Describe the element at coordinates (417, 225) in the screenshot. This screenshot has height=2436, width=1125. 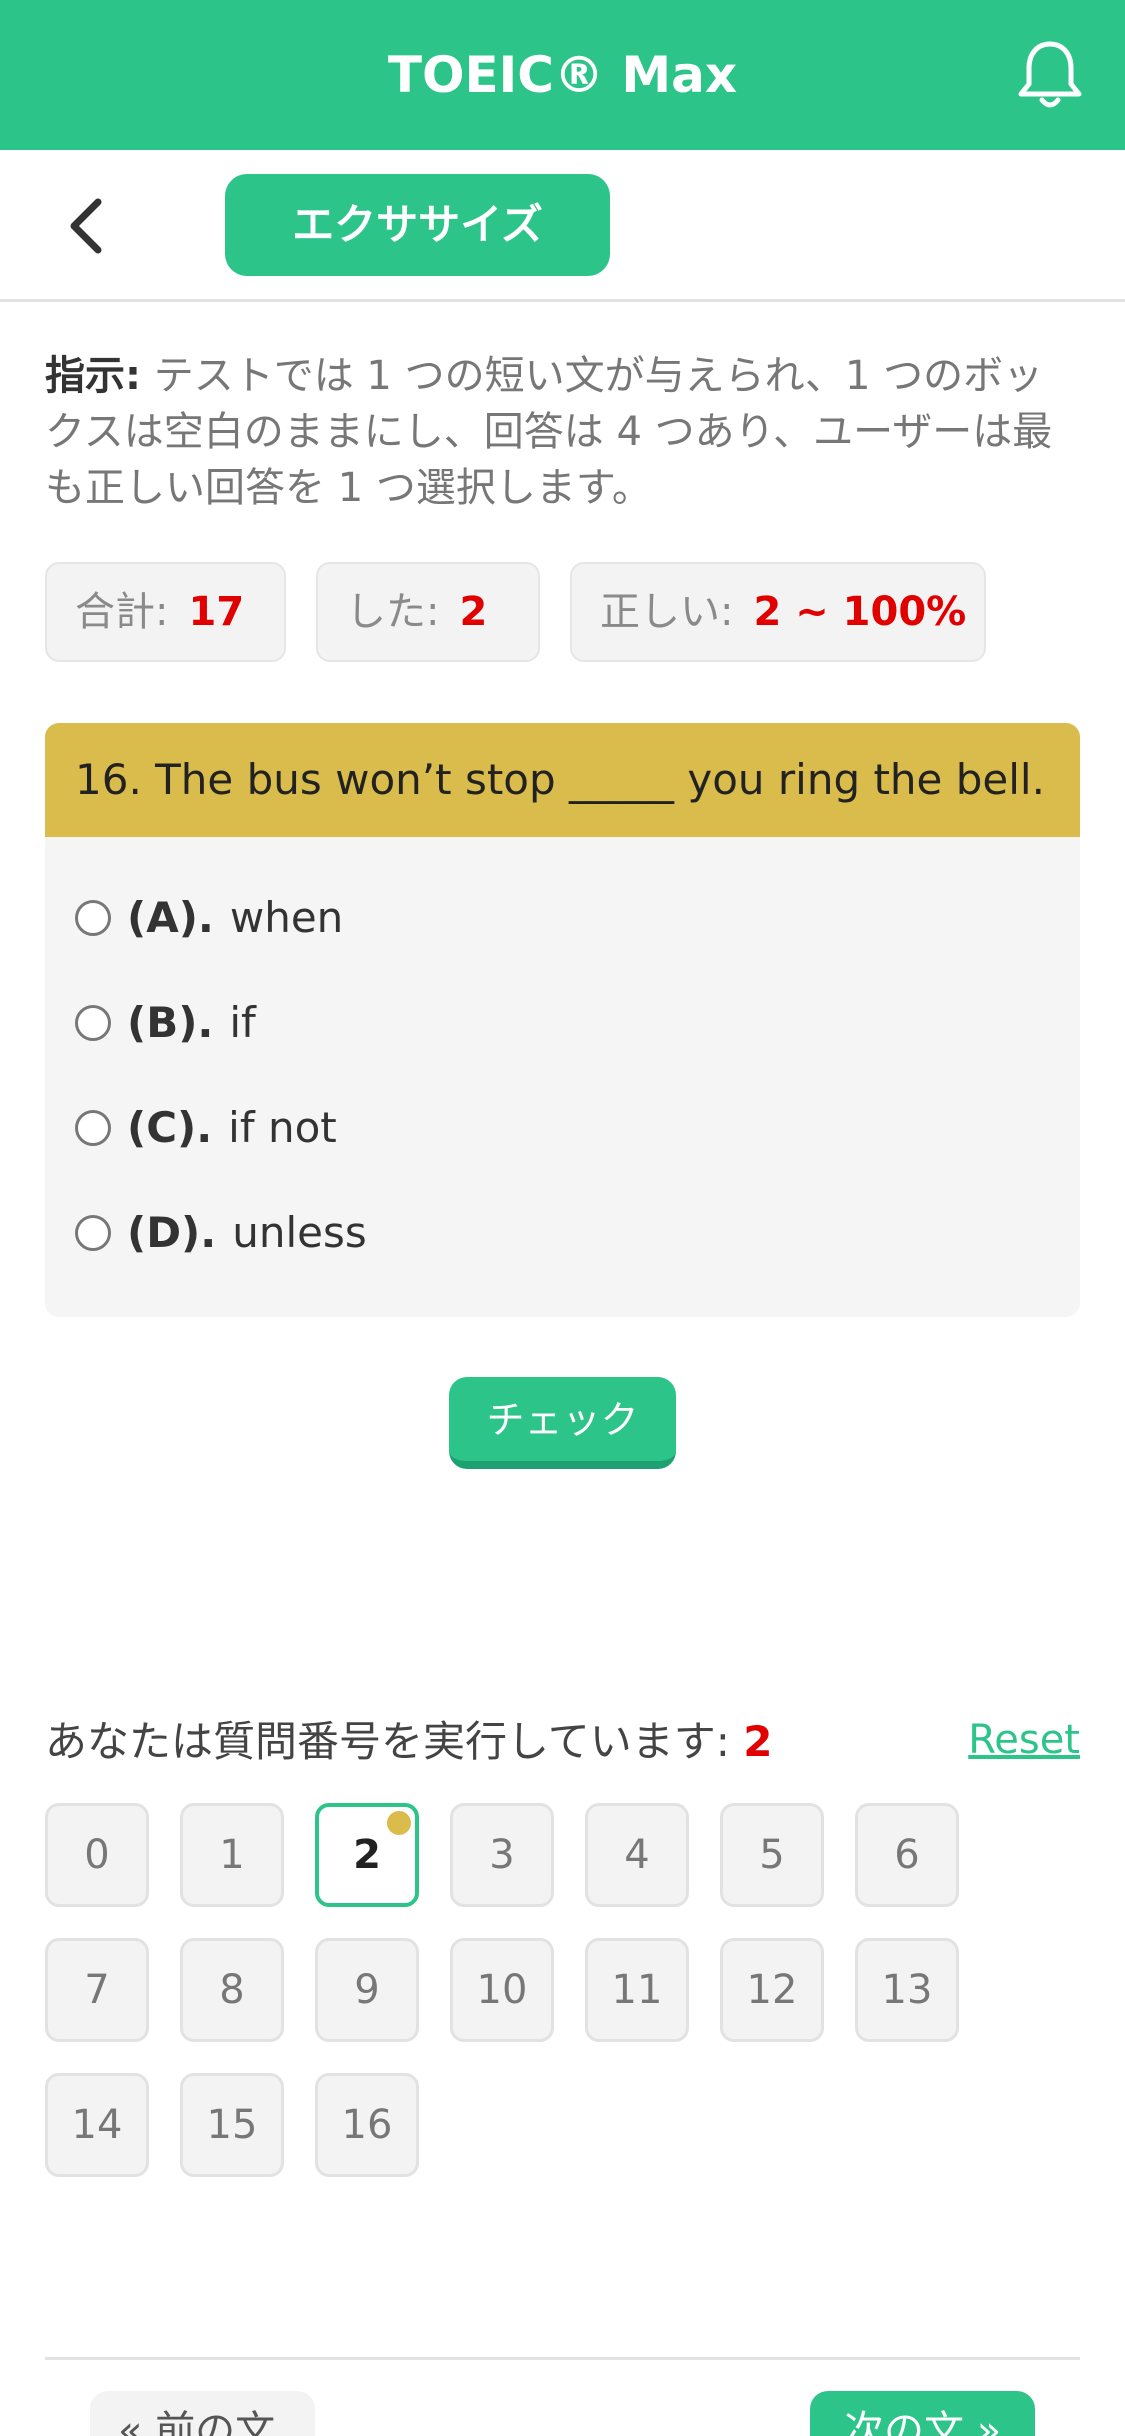
I see `exercise-button: エクササイズ` at that location.